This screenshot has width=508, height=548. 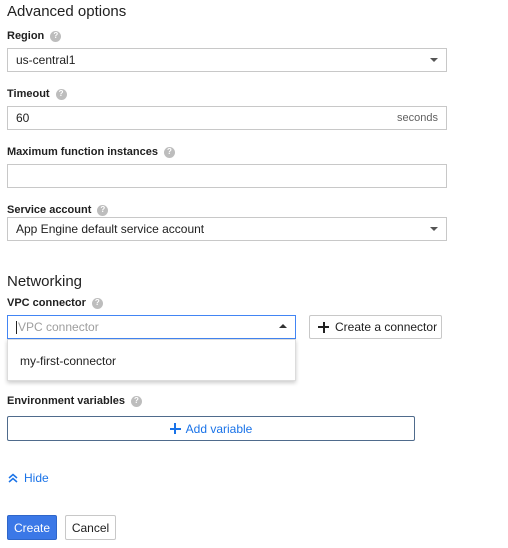 I want to click on service-account-label: Service account, so click(x=49, y=210).